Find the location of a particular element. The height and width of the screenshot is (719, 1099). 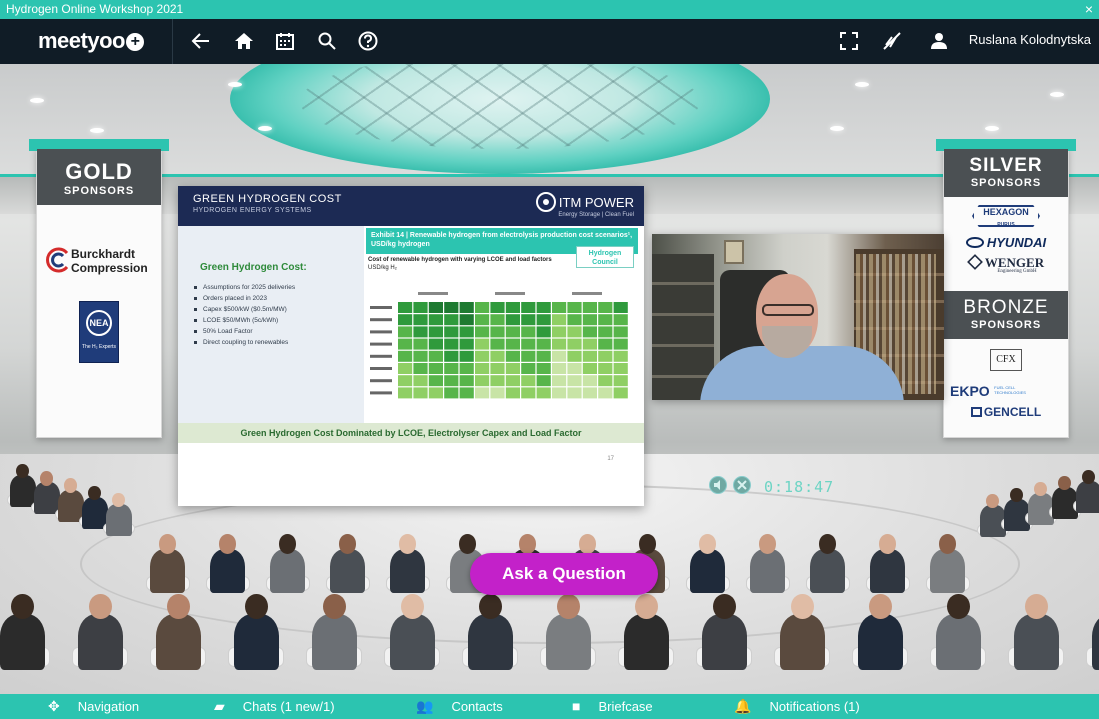

bottom-nav-contacts: 👥 Contacts is located at coordinates (459, 706).